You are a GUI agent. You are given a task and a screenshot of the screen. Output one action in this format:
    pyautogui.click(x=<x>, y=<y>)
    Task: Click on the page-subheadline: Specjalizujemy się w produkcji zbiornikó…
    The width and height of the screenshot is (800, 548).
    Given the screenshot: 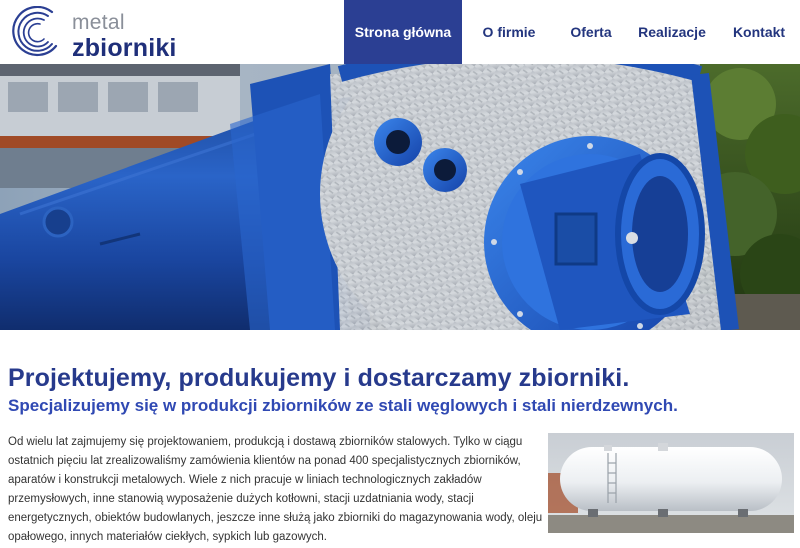 What is the action you would take?
    pyautogui.click(x=343, y=405)
    